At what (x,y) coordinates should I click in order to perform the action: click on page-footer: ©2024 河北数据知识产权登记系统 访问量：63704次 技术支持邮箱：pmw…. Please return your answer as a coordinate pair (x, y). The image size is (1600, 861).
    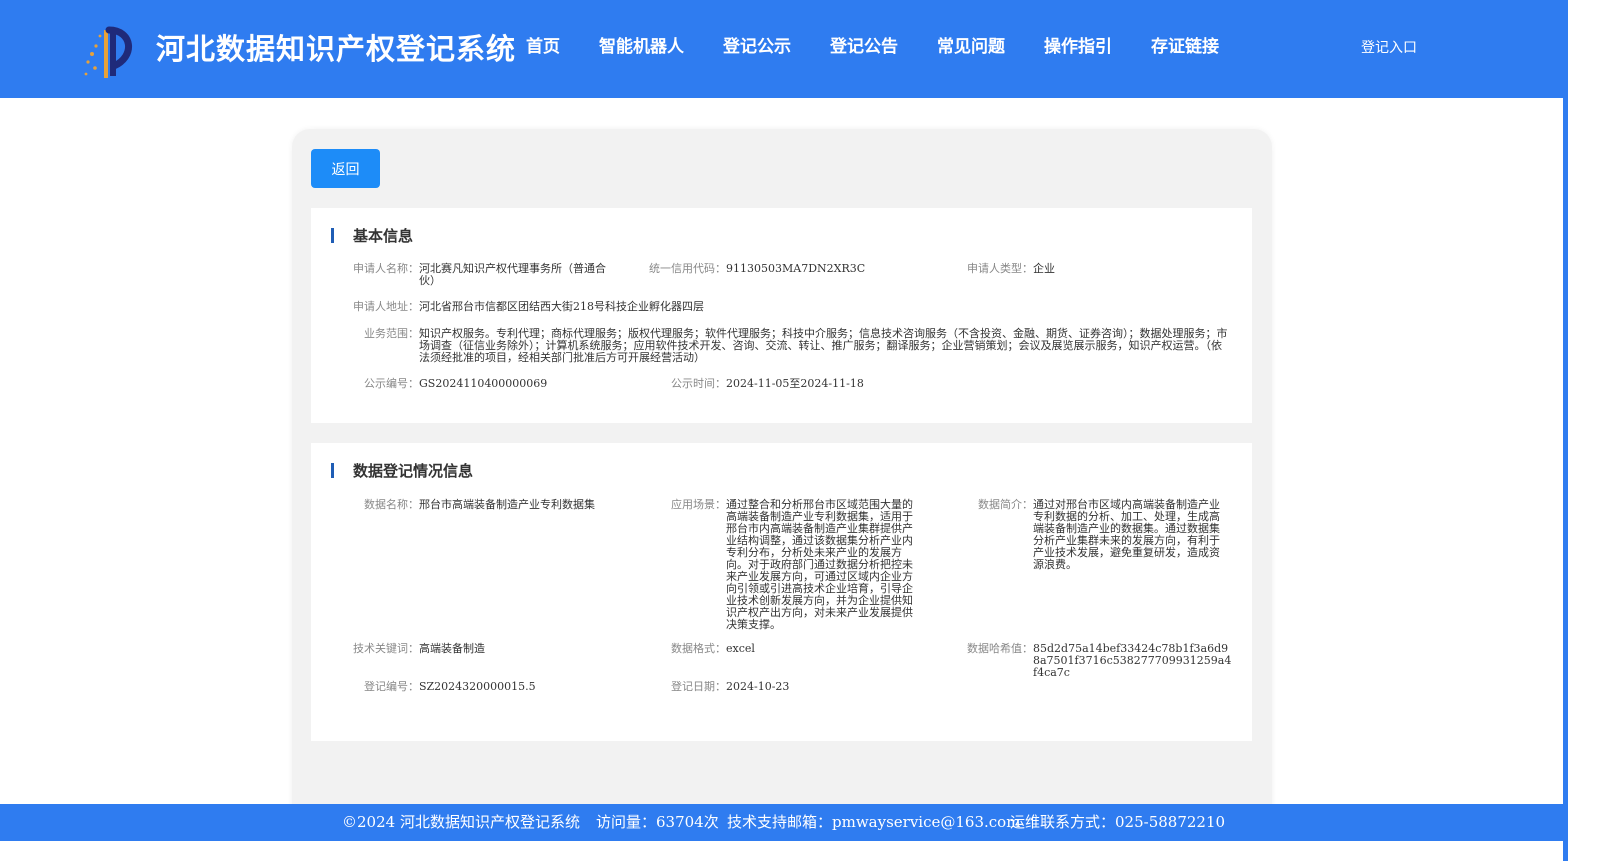
    Looking at the image, I should click on (781, 822).